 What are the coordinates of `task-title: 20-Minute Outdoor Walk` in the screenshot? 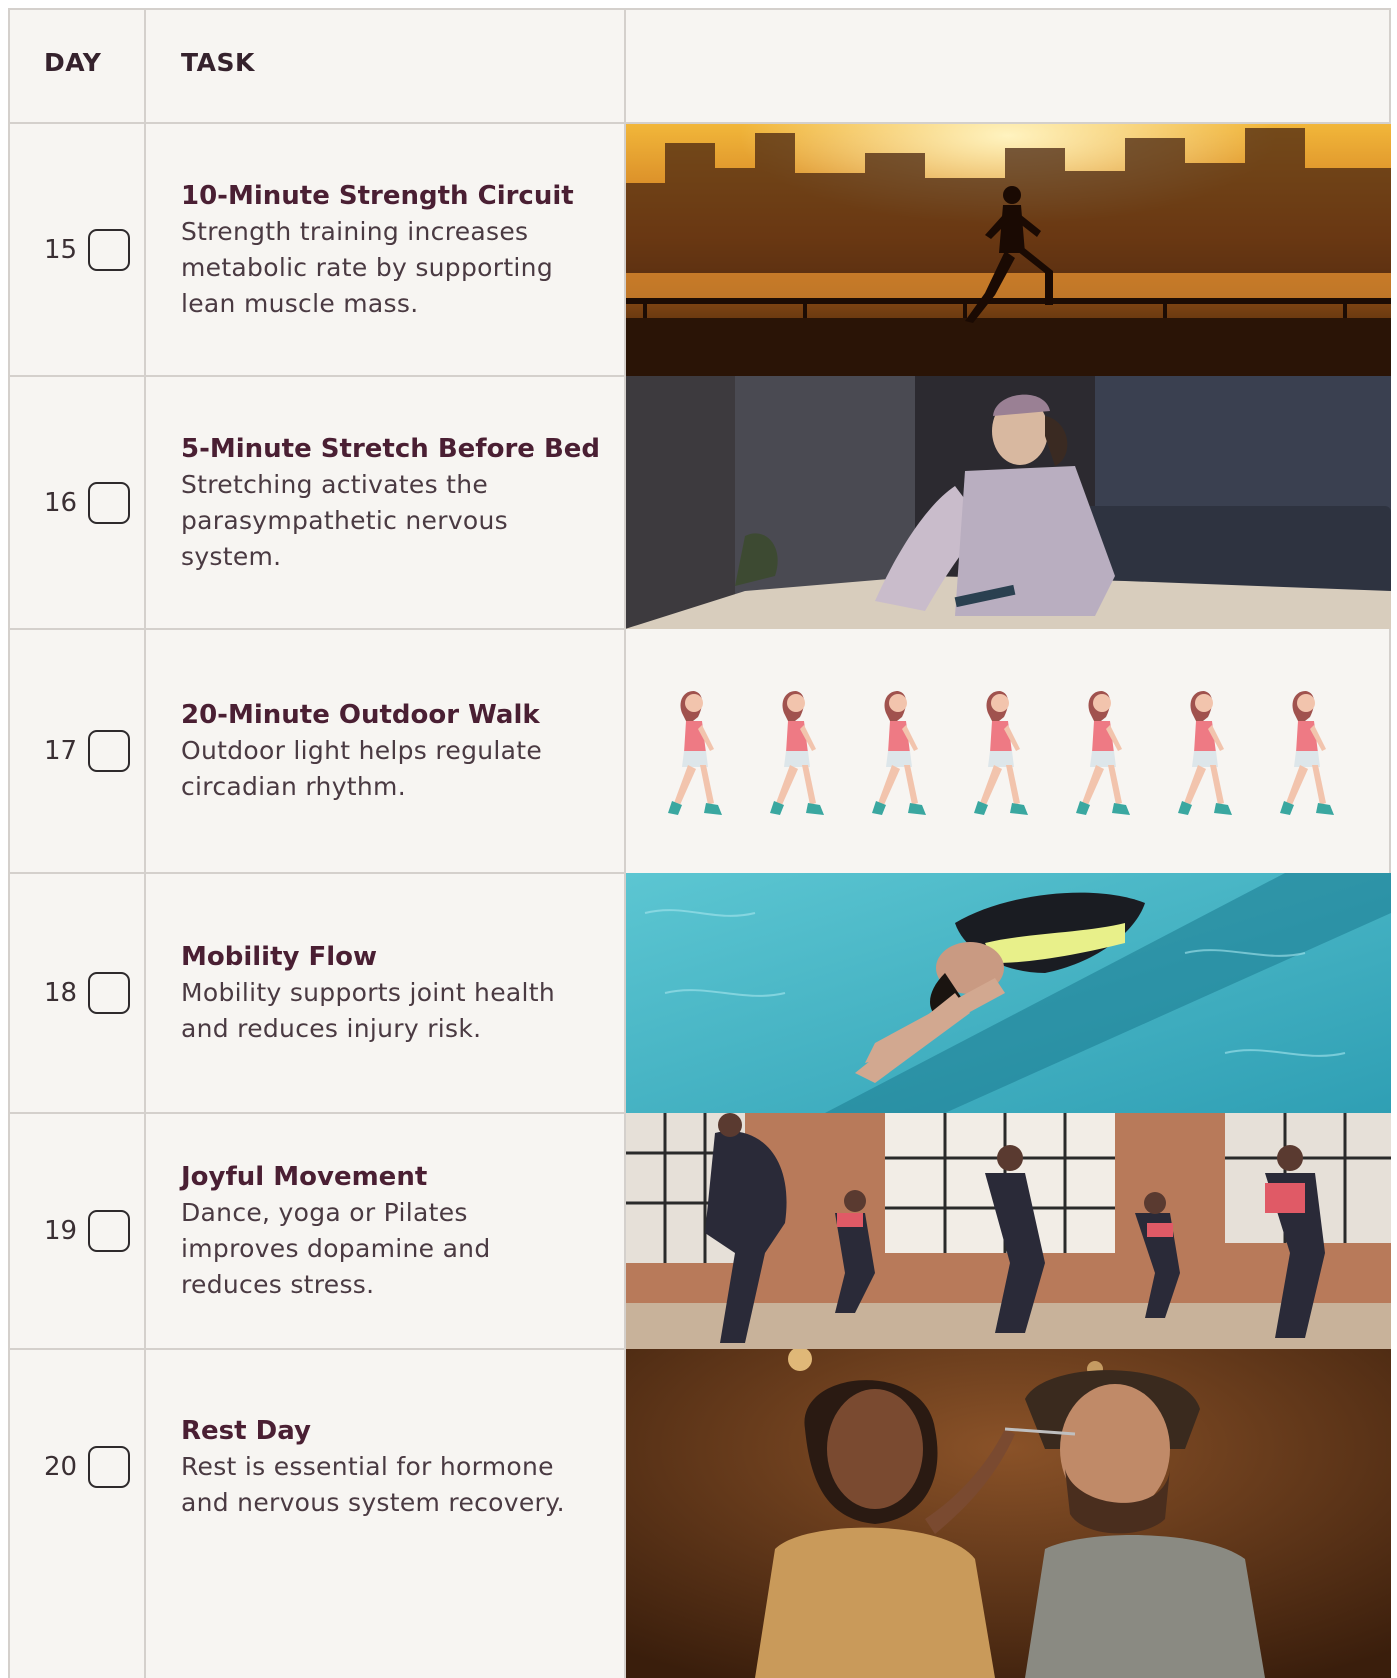 It's located at (360, 715).